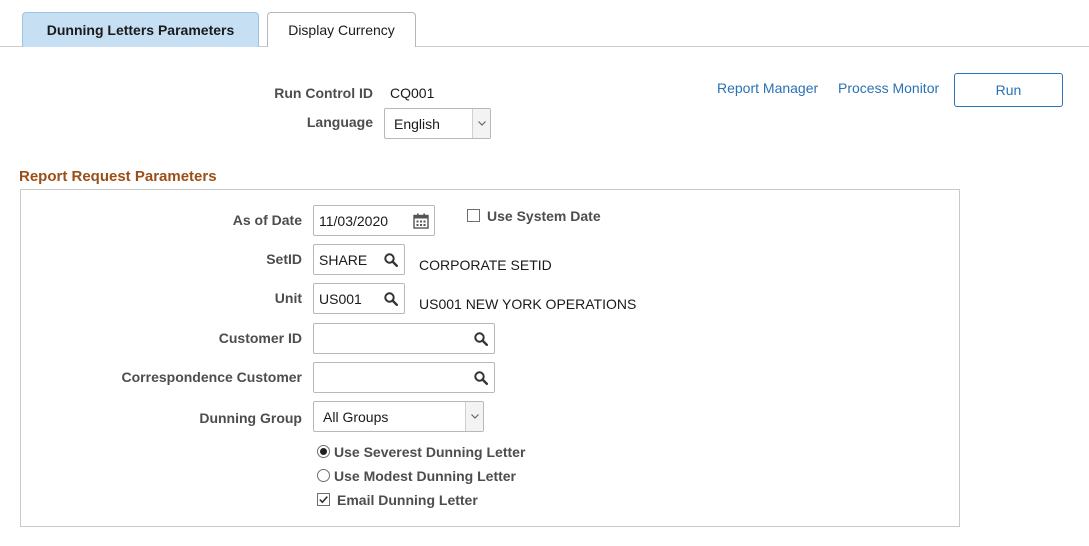 This screenshot has height=546, width=1089. What do you see at coordinates (1008, 90) in the screenshot?
I see `run-button: Run` at bounding box center [1008, 90].